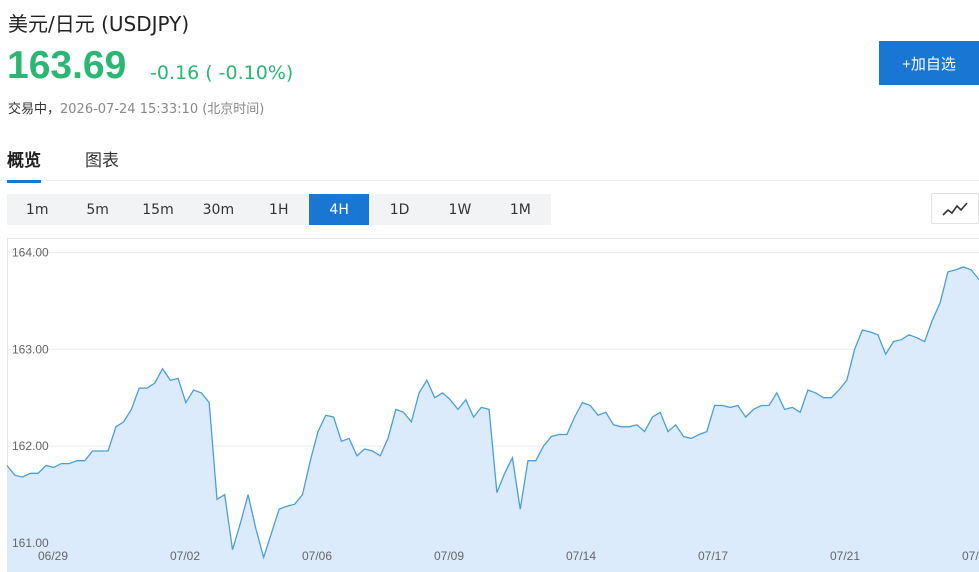  What do you see at coordinates (317, 556) in the screenshot?
I see `x-tick-label: 07/06` at bounding box center [317, 556].